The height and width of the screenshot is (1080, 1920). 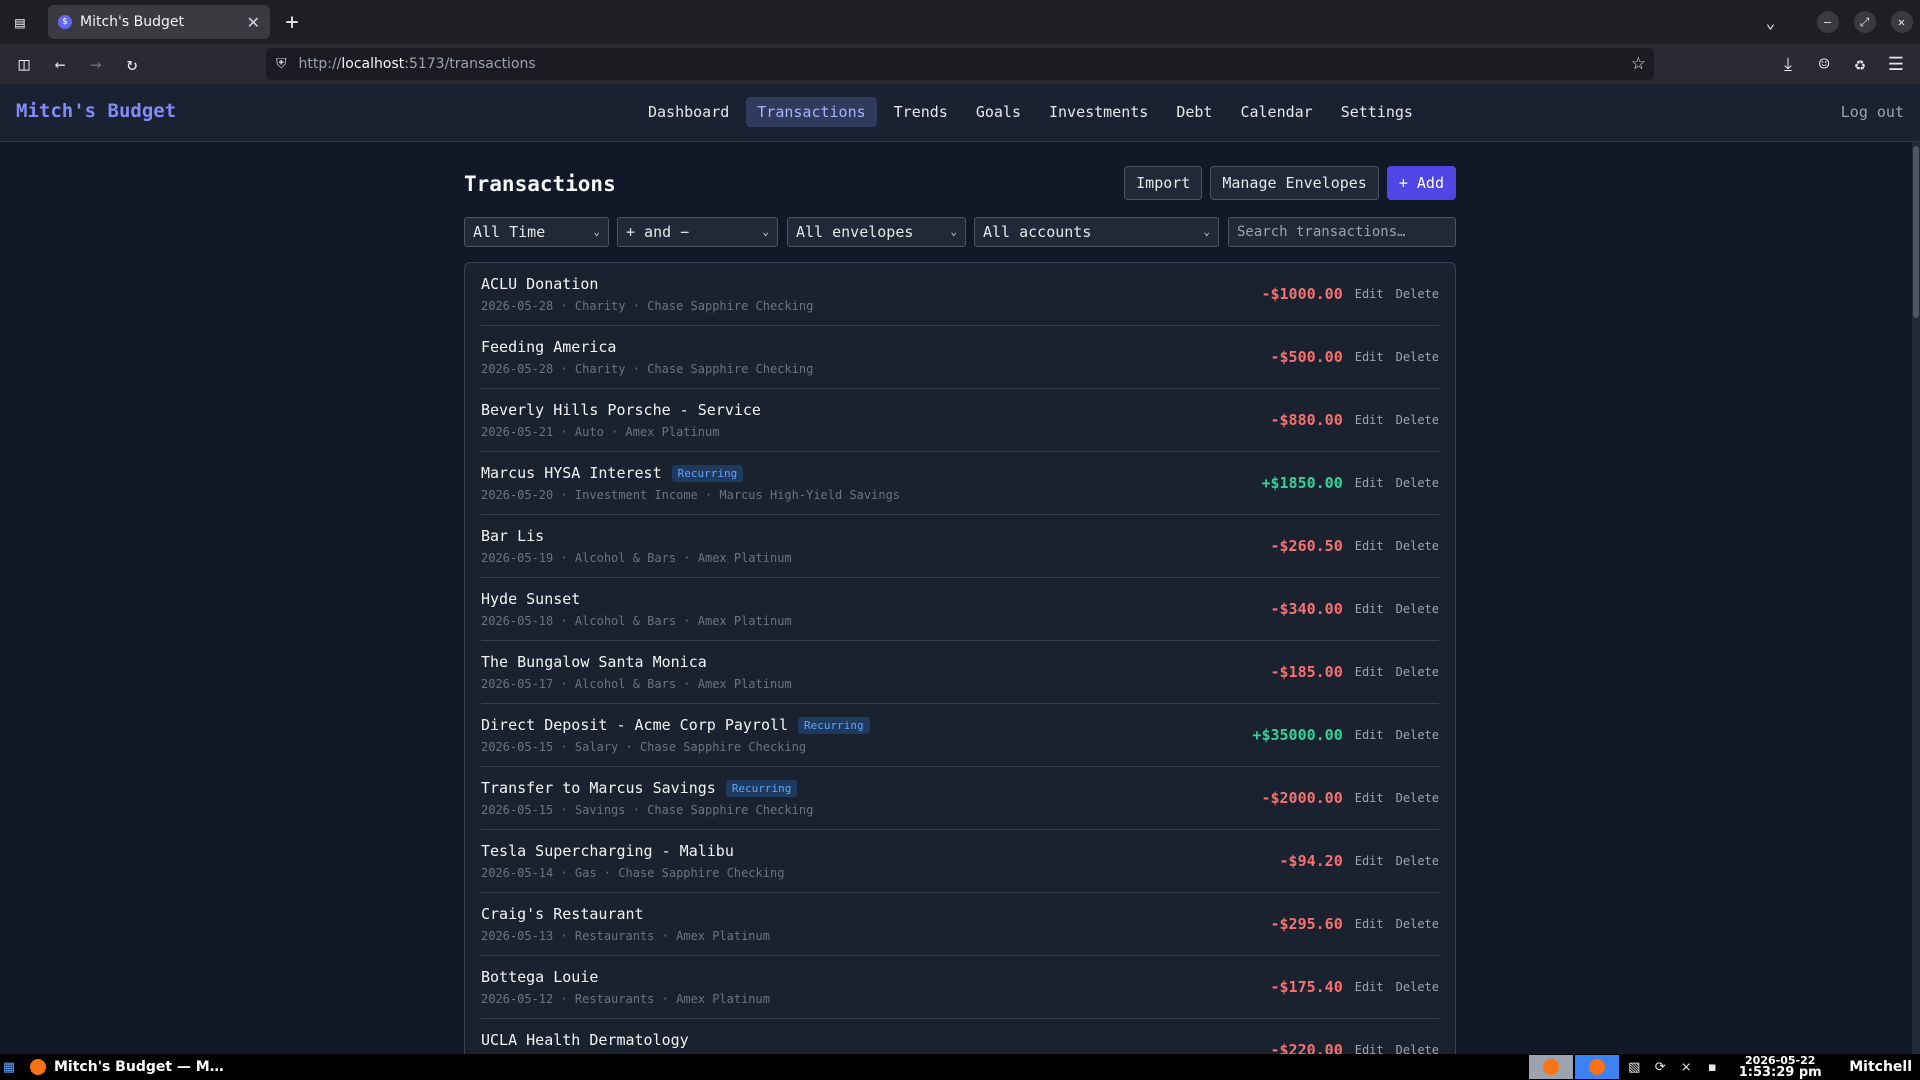 What do you see at coordinates (1896, 64) in the screenshot?
I see `menu-icon: ☰` at bounding box center [1896, 64].